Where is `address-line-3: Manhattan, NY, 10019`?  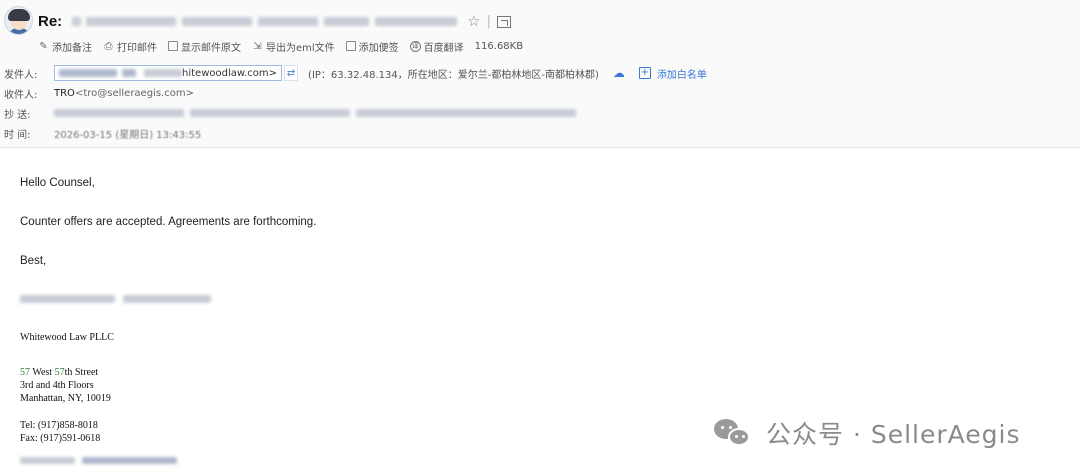
address-line-3: Manhattan, NY, 10019 is located at coordinates (65, 398).